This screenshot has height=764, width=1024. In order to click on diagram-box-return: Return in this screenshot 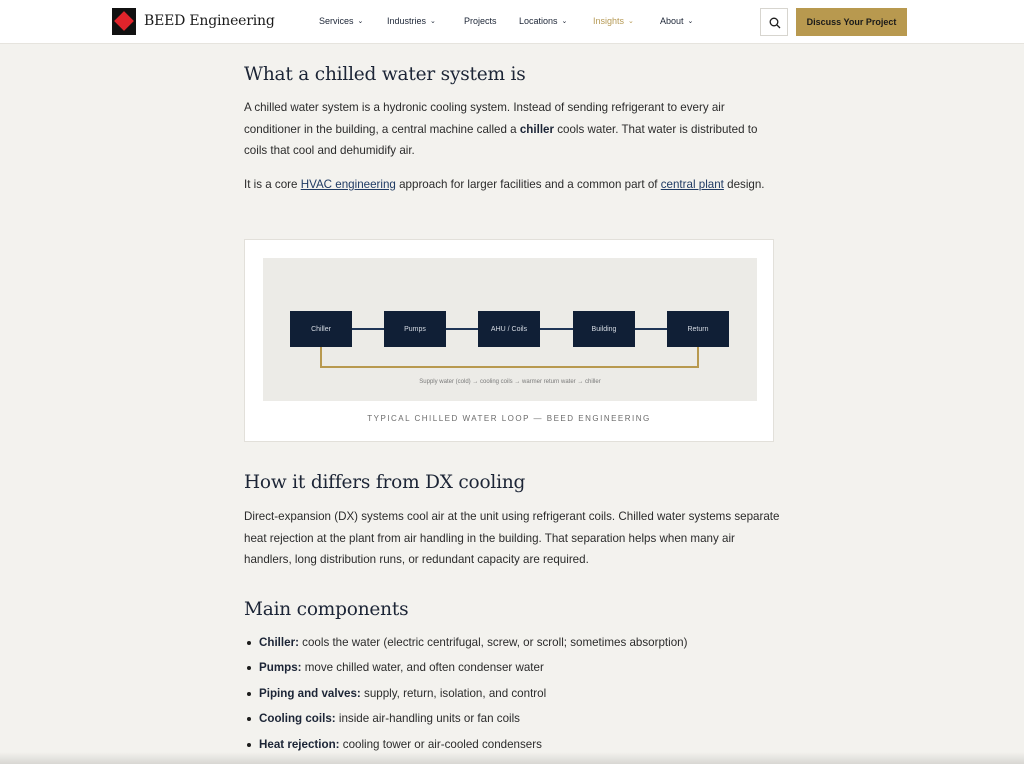, I will do `click(698, 329)`.